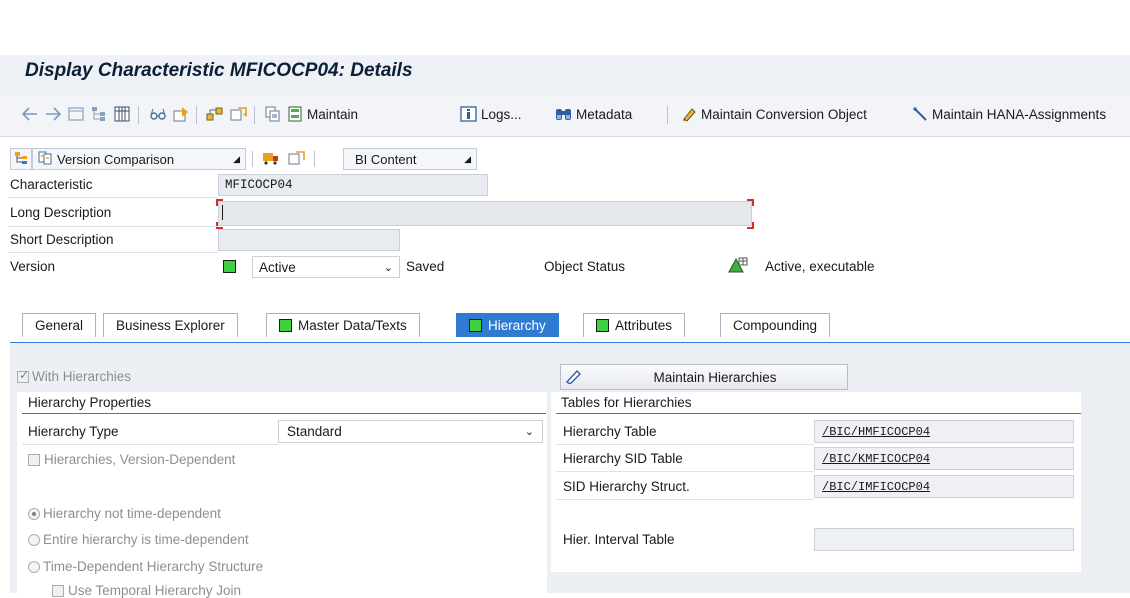  Describe the element at coordinates (138, 539) in the screenshot. I see `radio-entire-time-dependent: Entire hierarchy is time-dependent` at that location.